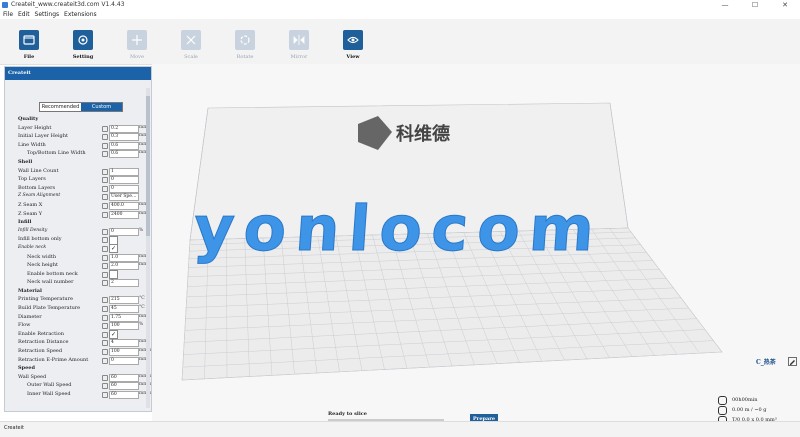 This screenshot has width=800, height=437. I want to click on setting-button: Setting, so click(83, 45).